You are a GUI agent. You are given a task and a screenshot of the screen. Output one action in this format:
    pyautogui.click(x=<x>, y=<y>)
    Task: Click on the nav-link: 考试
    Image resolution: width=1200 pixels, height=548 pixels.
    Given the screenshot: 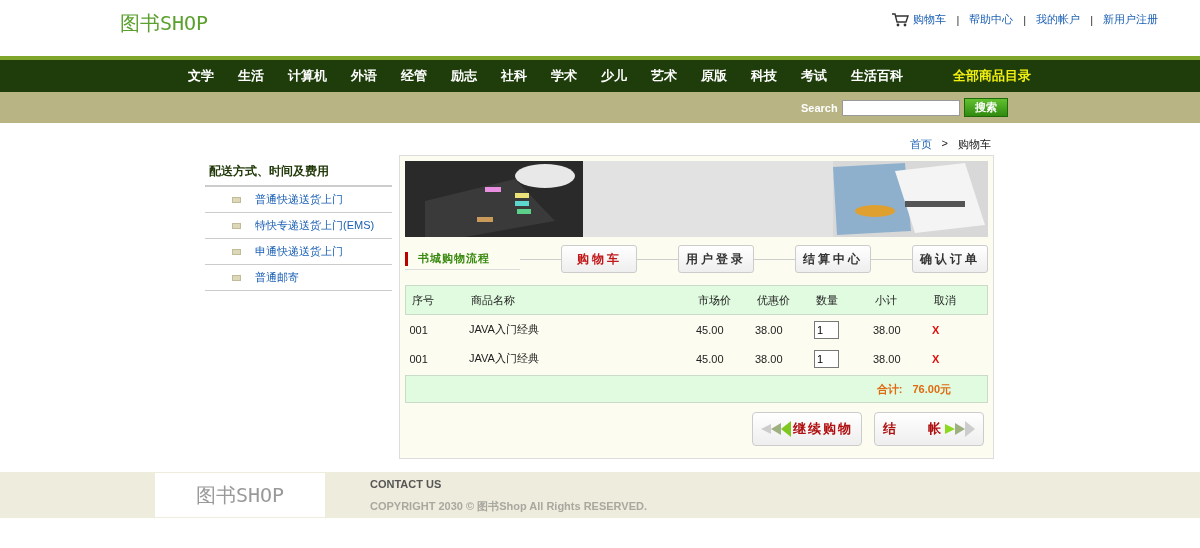 What is the action you would take?
    pyautogui.click(x=814, y=76)
    